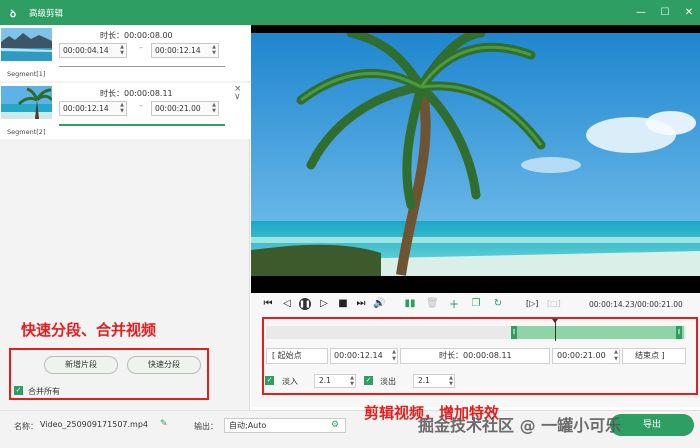  What do you see at coordinates (268, 304) in the screenshot?
I see `first-frame-icon: ⏮` at bounding box center [268, 304].